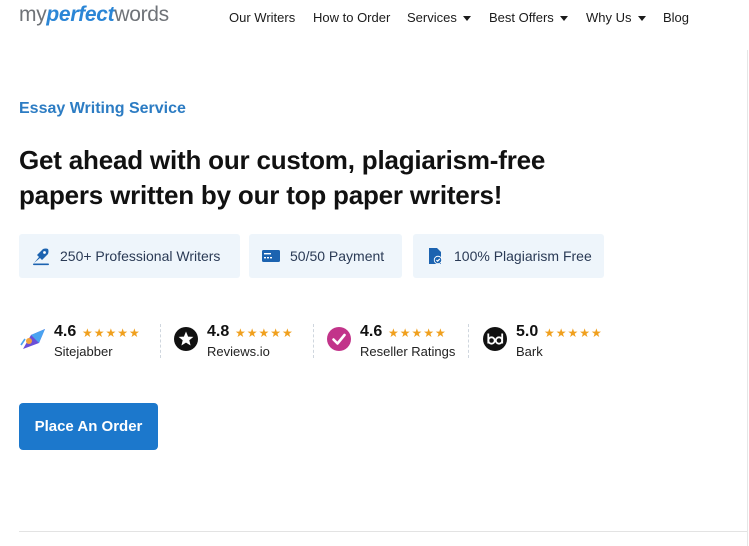 The image size is (749, 546). Describe the element at coordinates (33, 14) in the screenshot. I see `logo-part-my: my` at that location.